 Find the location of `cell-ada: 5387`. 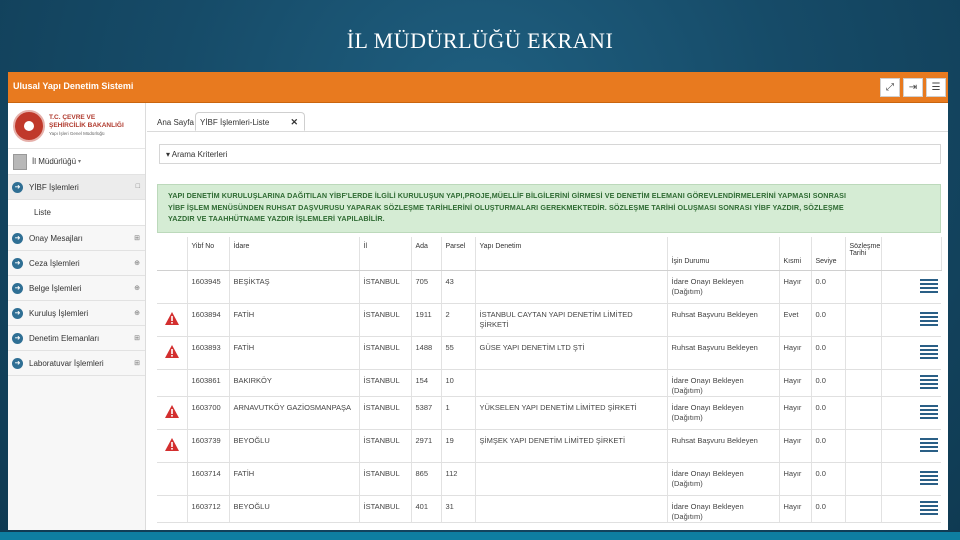

cell-ada: 5387 is located at coordinates (426, 413).